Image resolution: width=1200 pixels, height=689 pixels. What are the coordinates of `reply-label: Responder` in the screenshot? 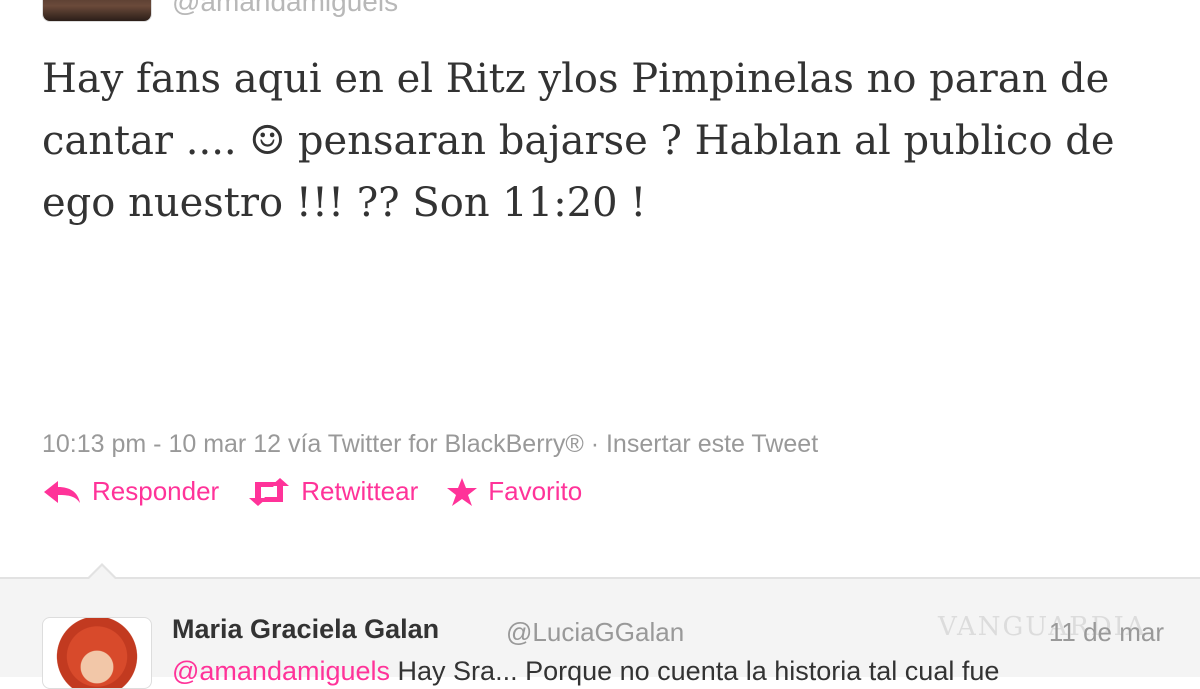 It's located at (156, 491).